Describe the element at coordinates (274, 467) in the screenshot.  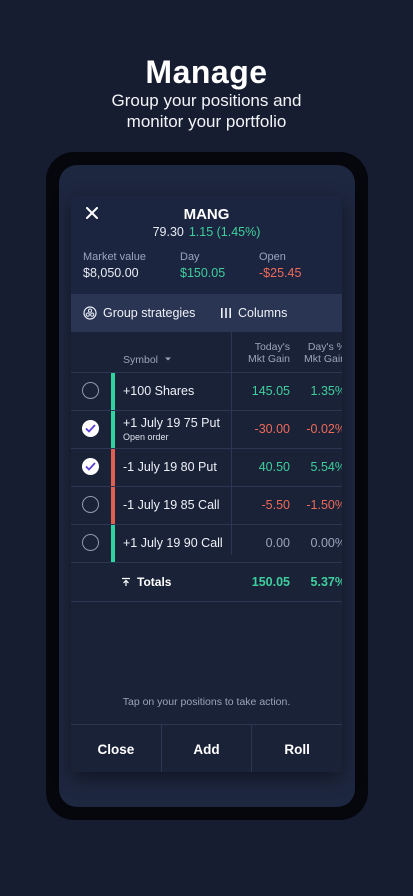
I see `todays-gain-value: 40.50` at that location.